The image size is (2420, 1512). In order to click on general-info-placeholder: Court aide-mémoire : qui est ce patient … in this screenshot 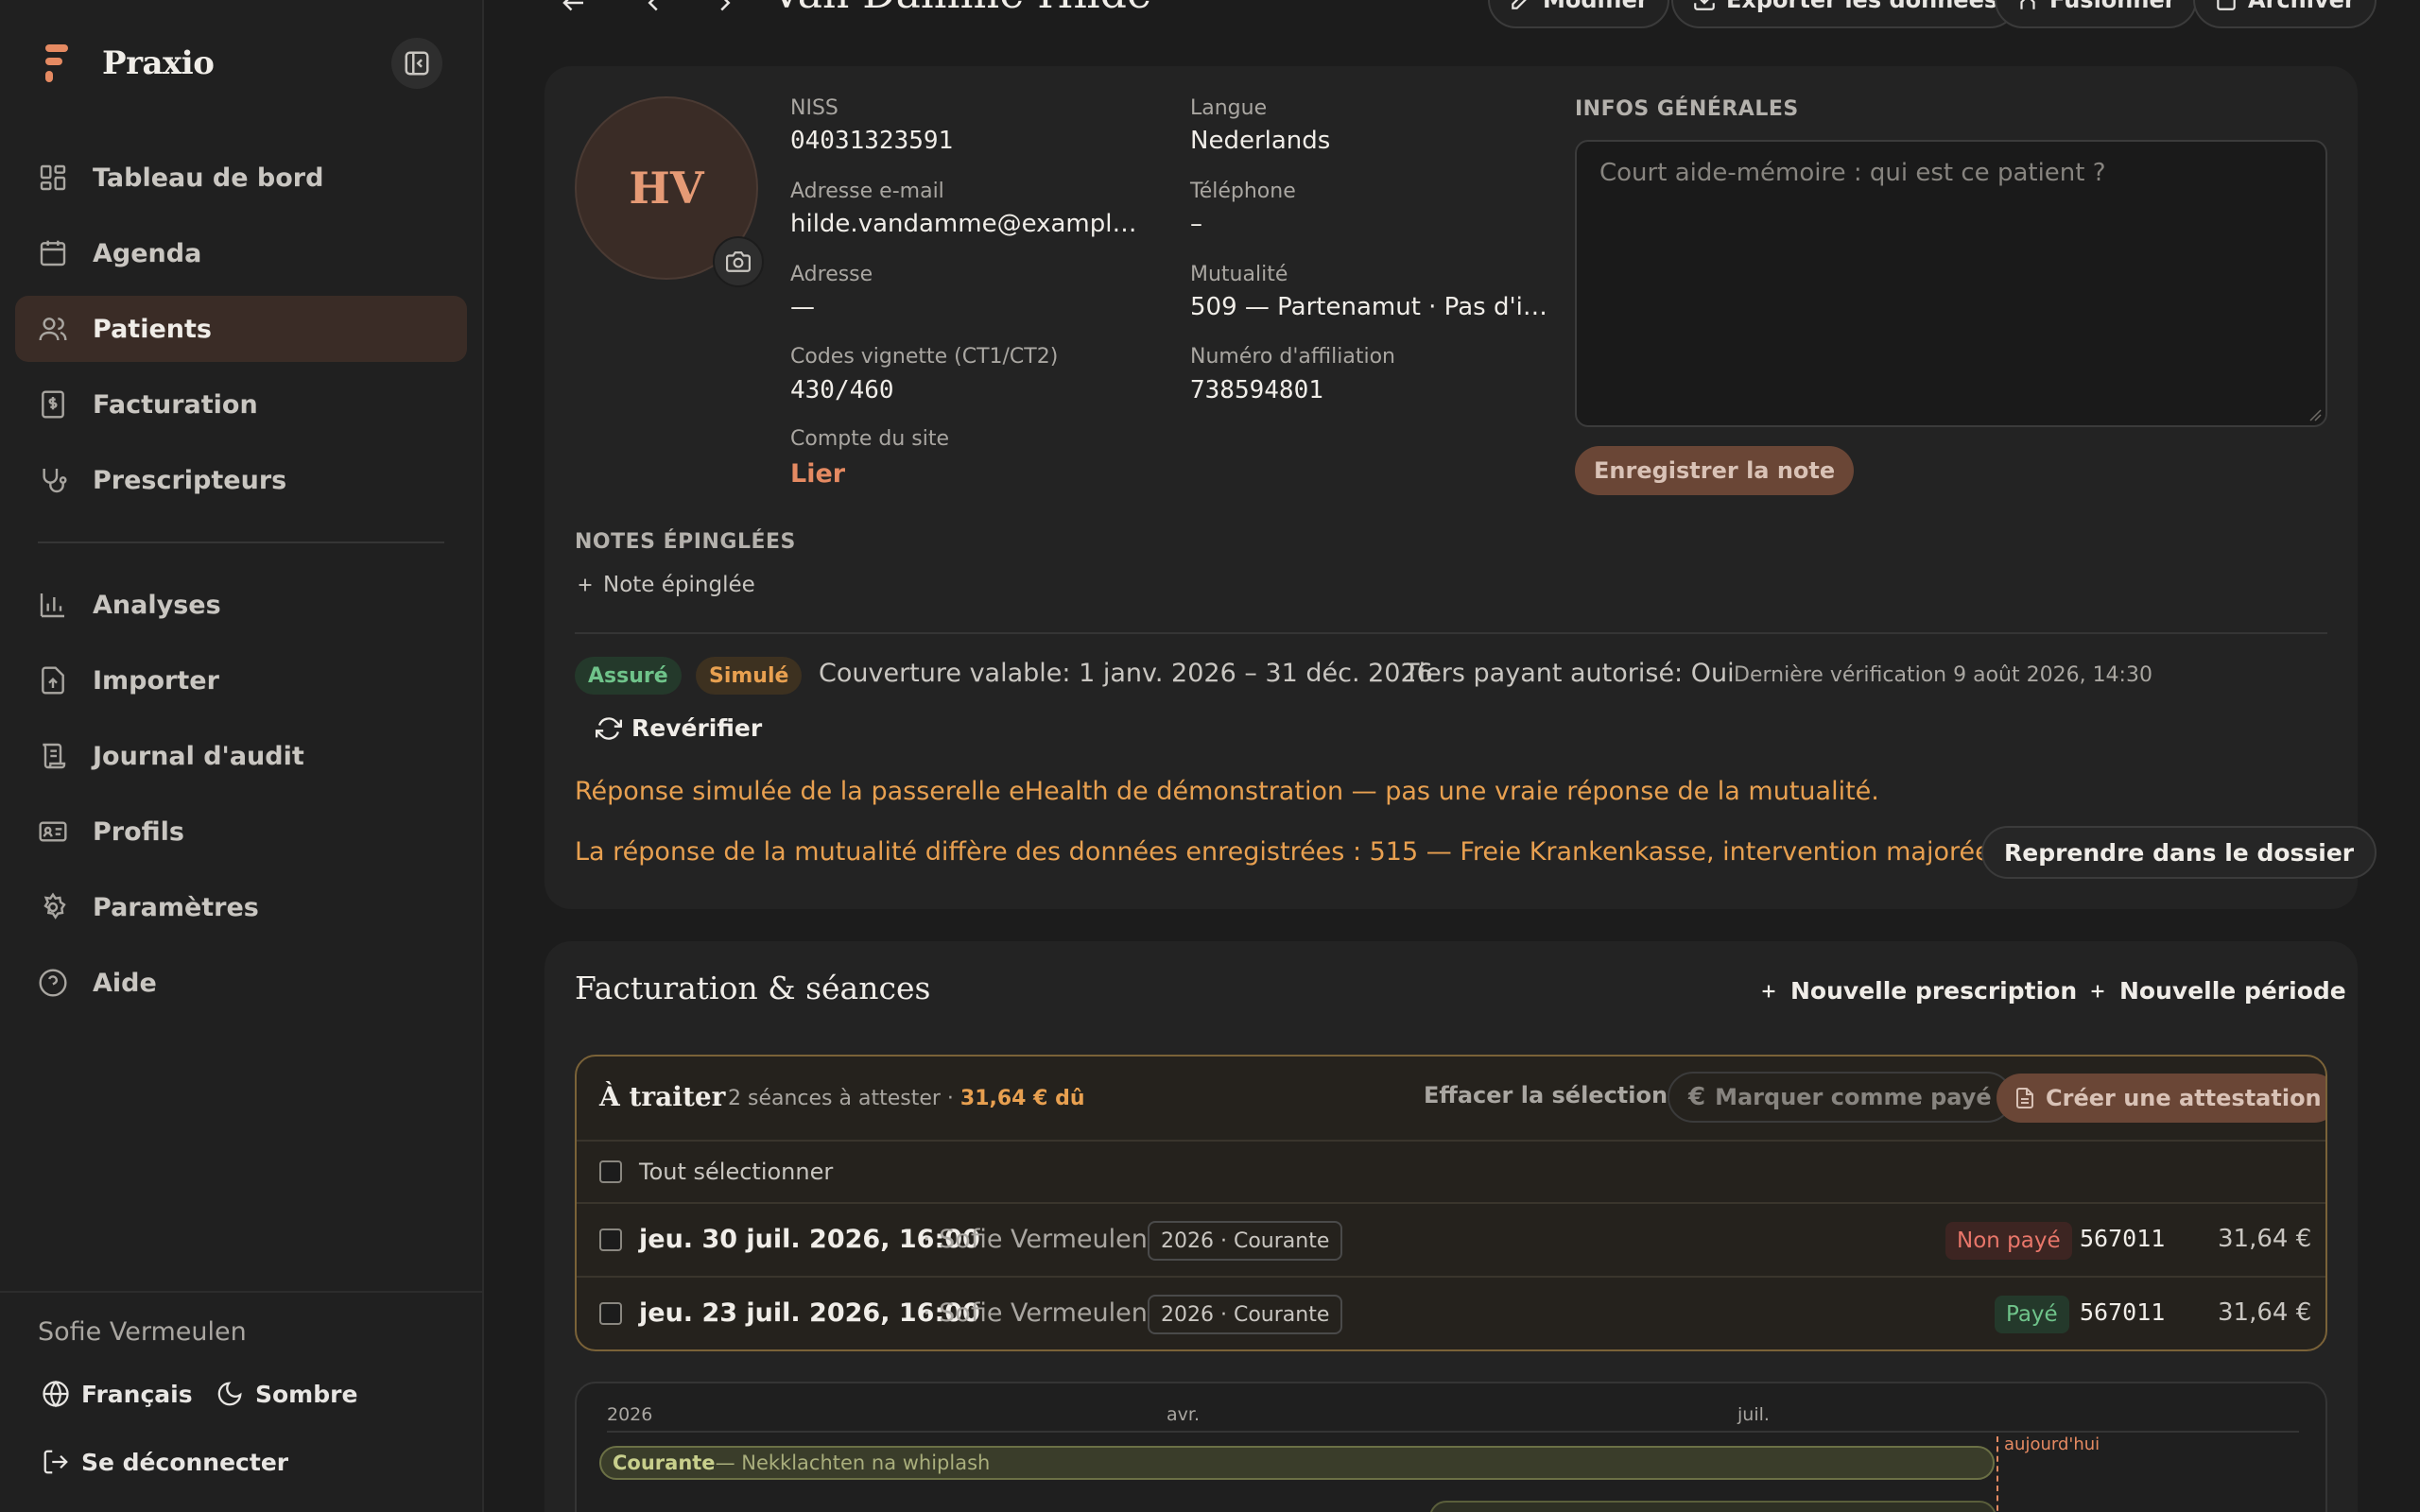, I will do `click(1852, 173)`.